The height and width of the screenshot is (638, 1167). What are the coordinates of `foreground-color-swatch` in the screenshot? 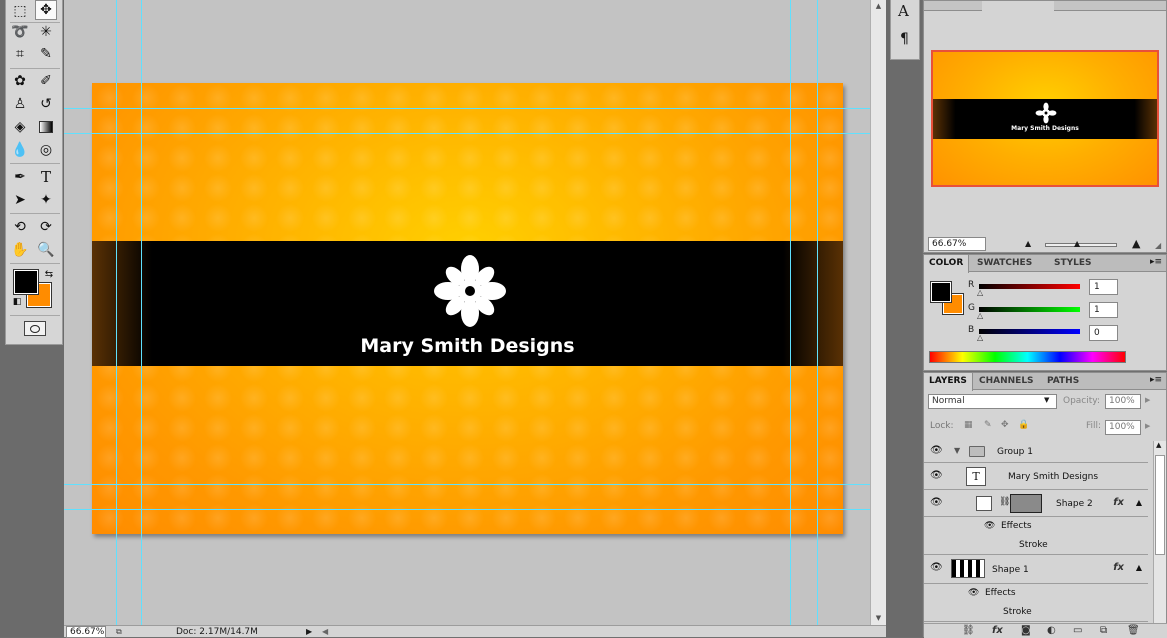 It's located at (26, 282).